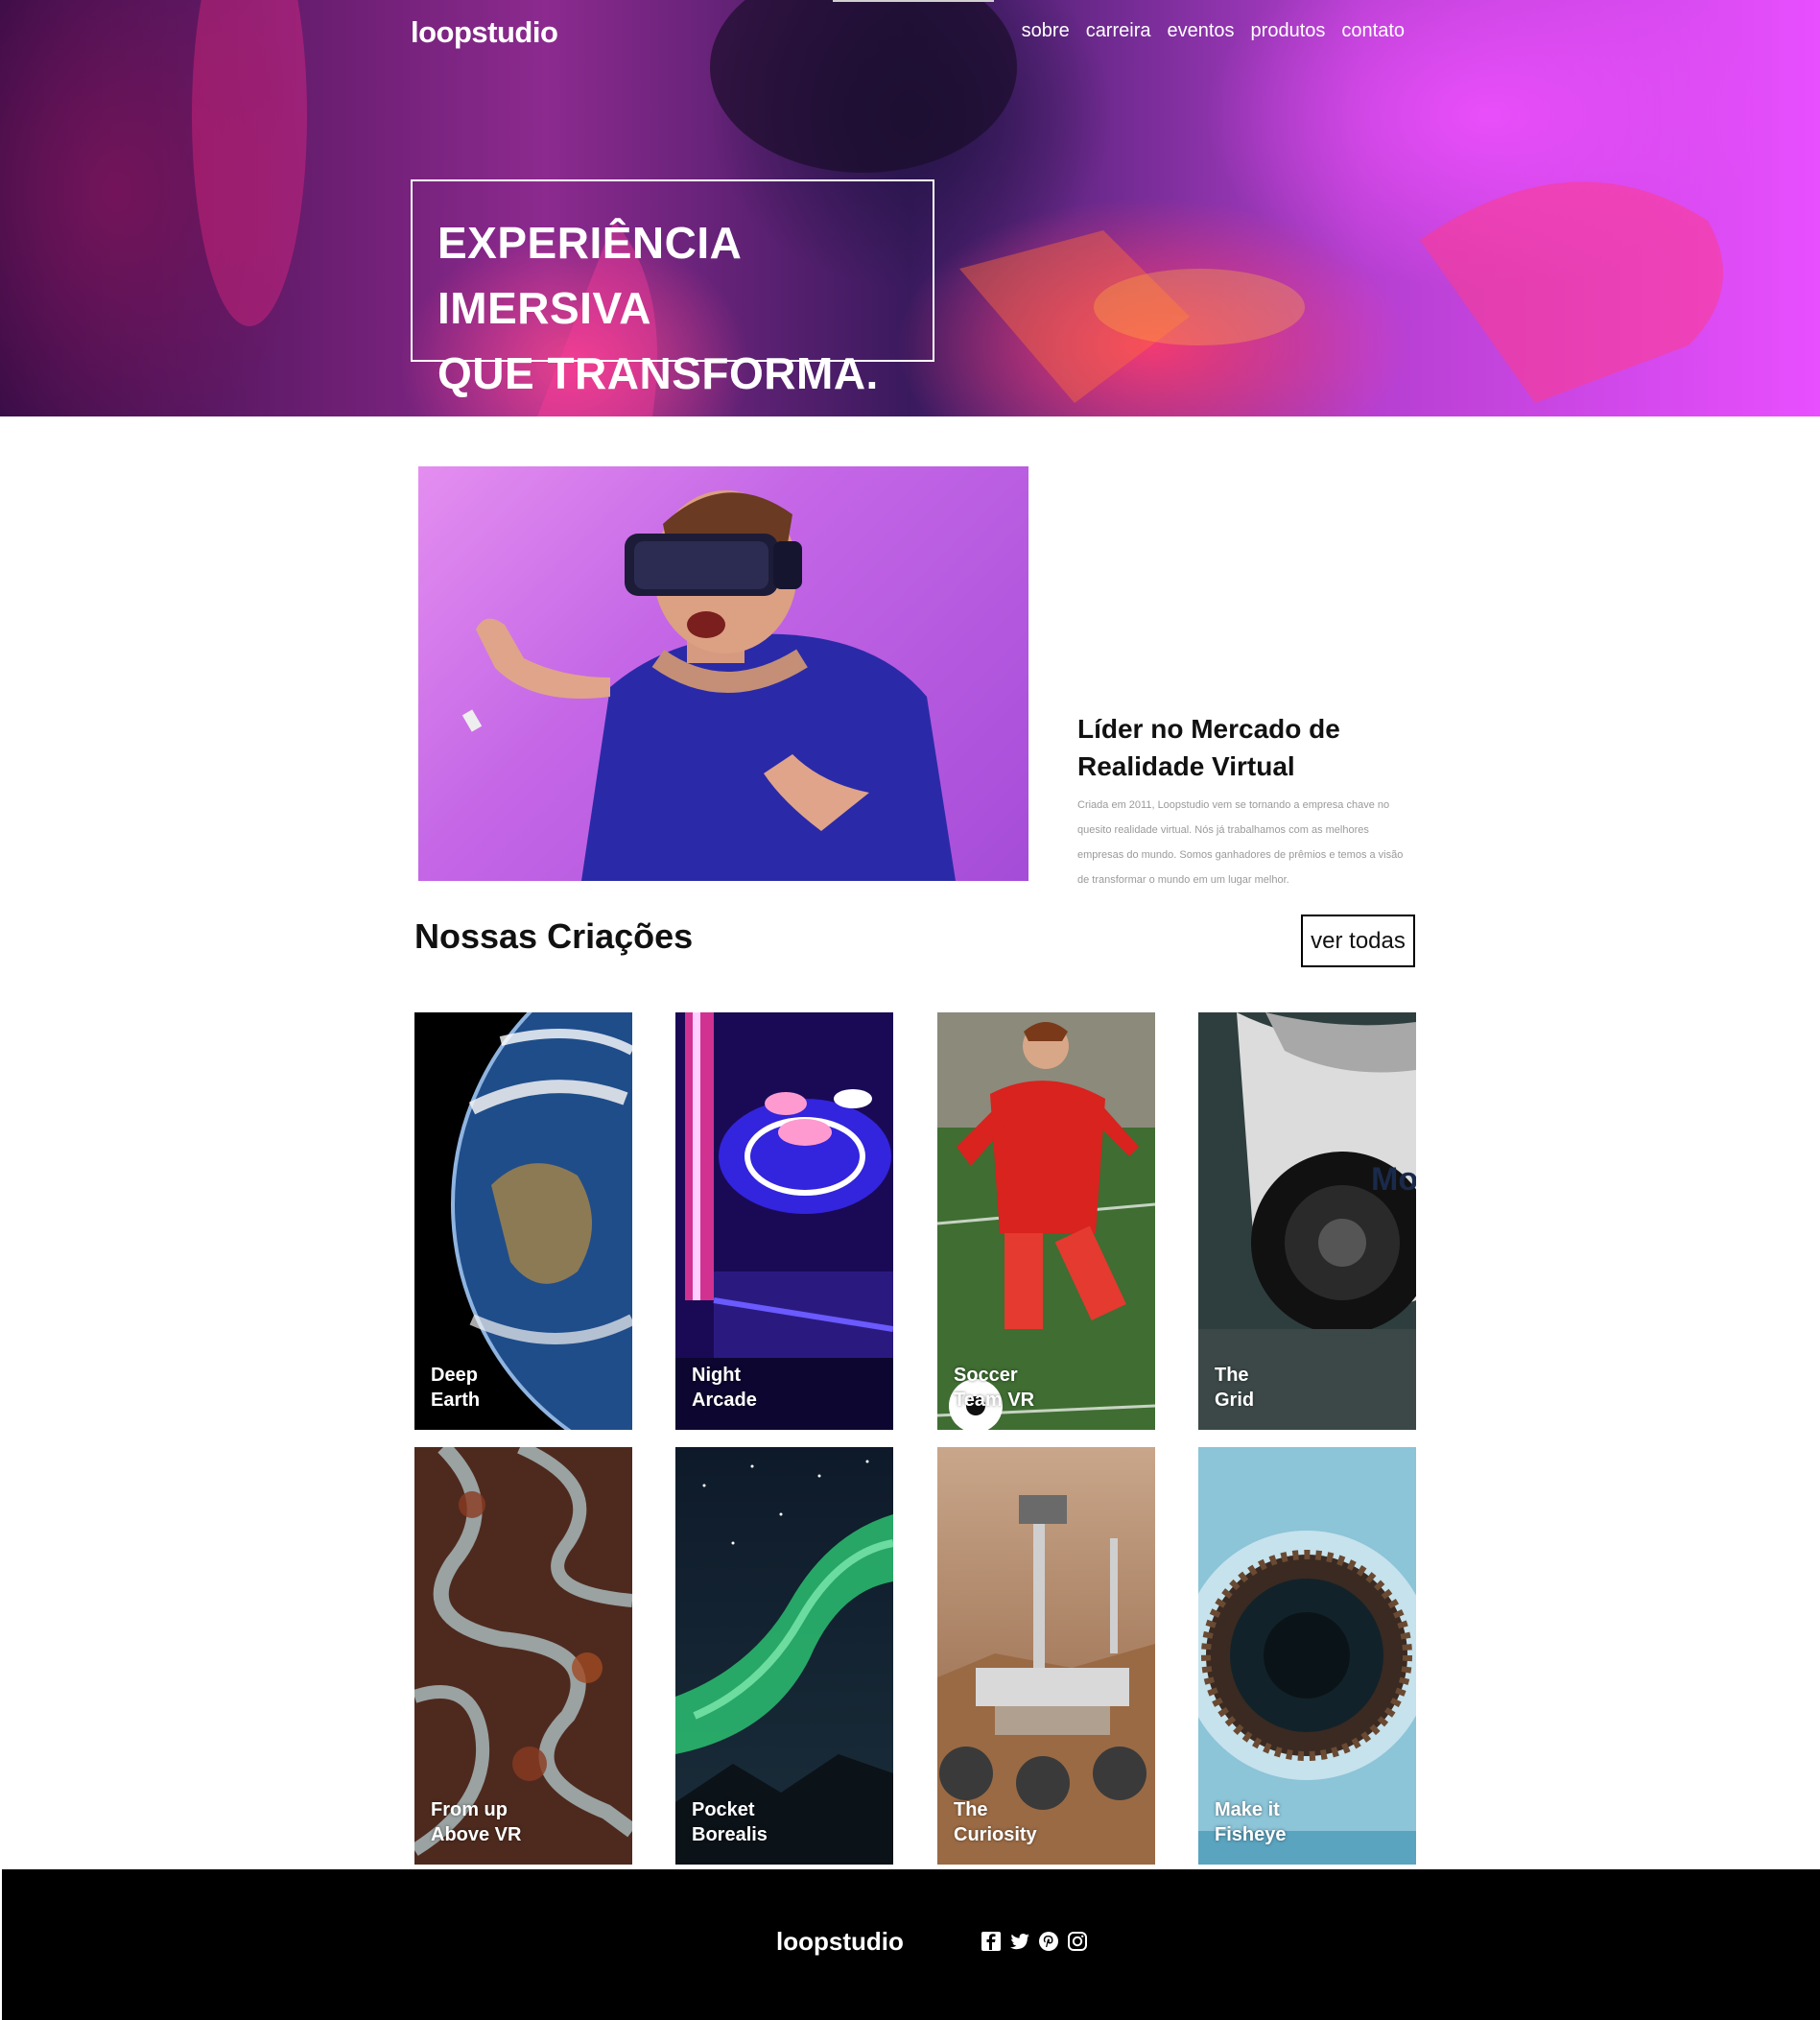  What do you see at coordinates (911, 1944) in the screenshot?
I see `site-footer: loopstudio` at bounding box center [911, 1944].